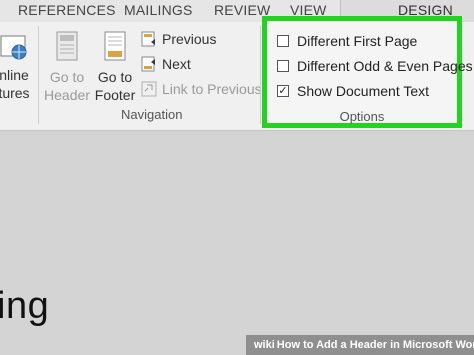 Image resolution: width=474 pixels, height=355 pixels. I want to click on different-odd-even-pages-option: Different Odd & Even Pages, so click(375, 66).